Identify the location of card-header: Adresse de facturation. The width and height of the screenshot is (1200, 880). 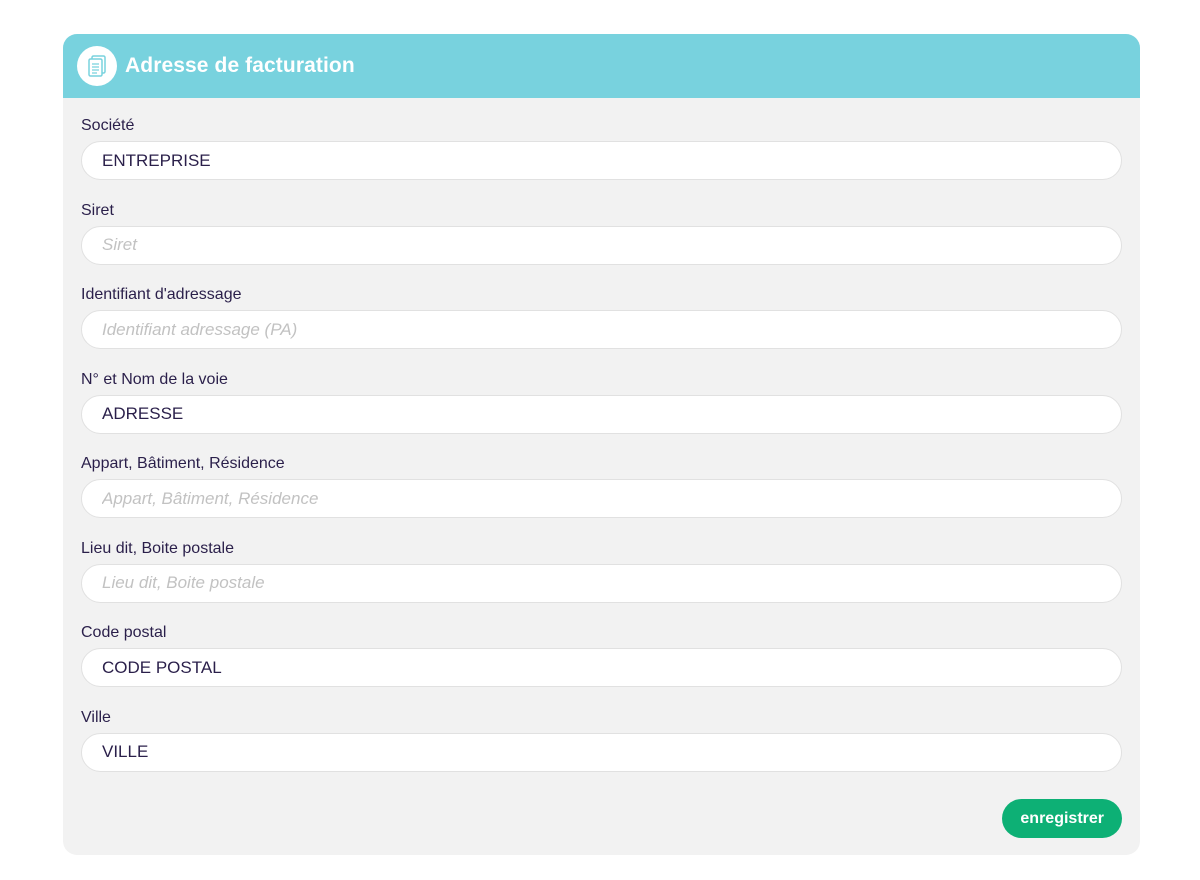
(601, 66).